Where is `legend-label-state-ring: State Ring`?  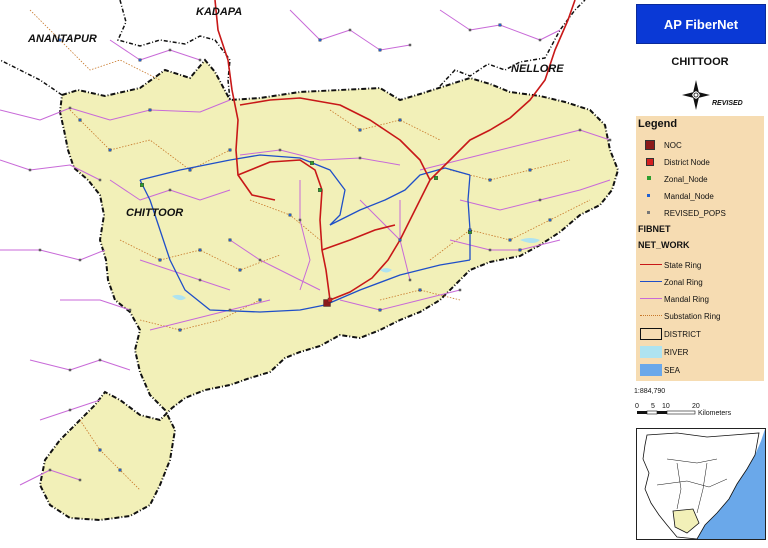
legend-label-state-ring: State Ring is located at coordinates (683, 265).